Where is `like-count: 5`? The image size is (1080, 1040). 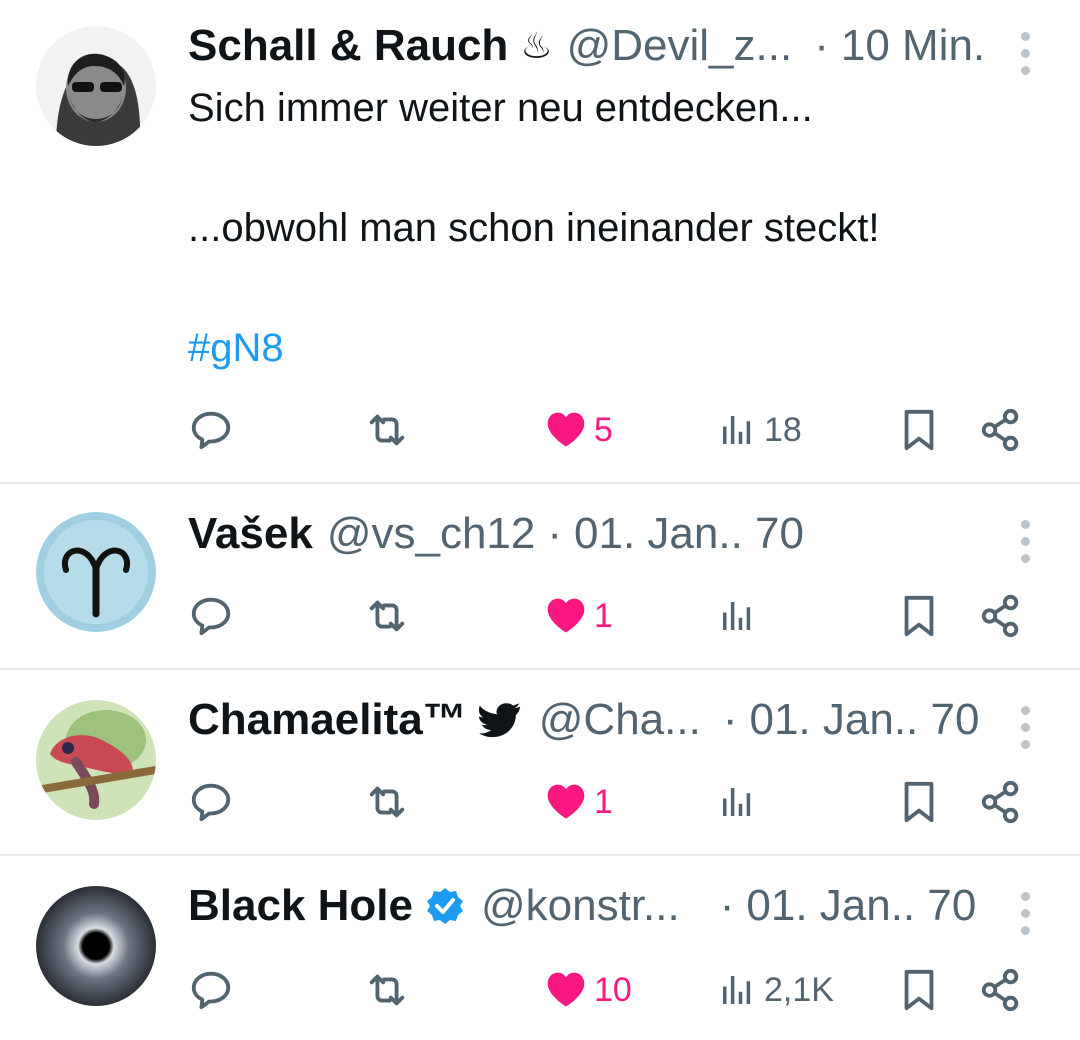
like-count: 5 is located at coordinates (603, 429).